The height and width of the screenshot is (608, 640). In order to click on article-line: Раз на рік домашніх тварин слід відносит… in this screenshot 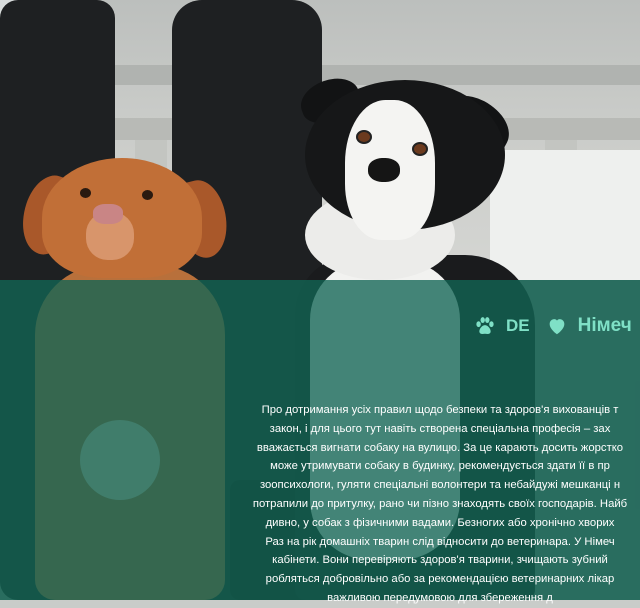, I will do `click(440, 541)`.